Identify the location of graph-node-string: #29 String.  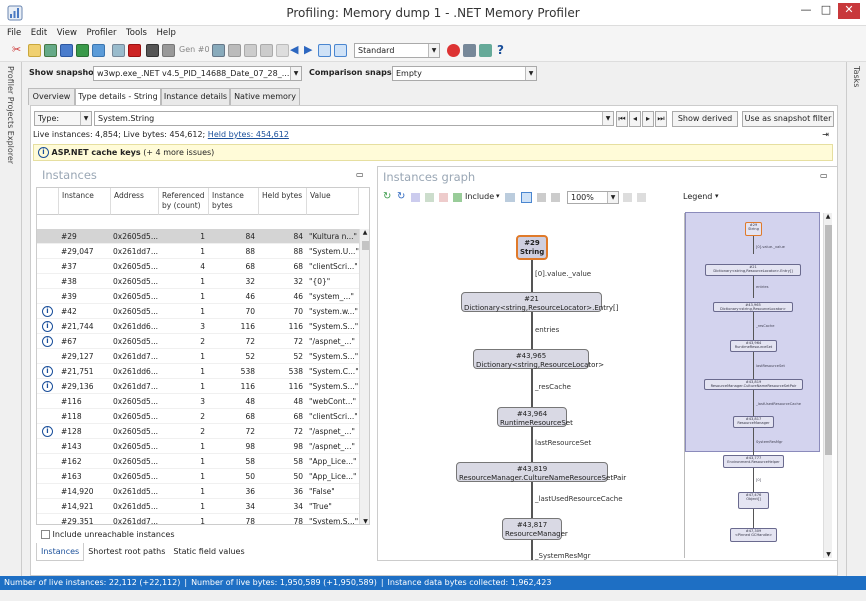
(532, 247).